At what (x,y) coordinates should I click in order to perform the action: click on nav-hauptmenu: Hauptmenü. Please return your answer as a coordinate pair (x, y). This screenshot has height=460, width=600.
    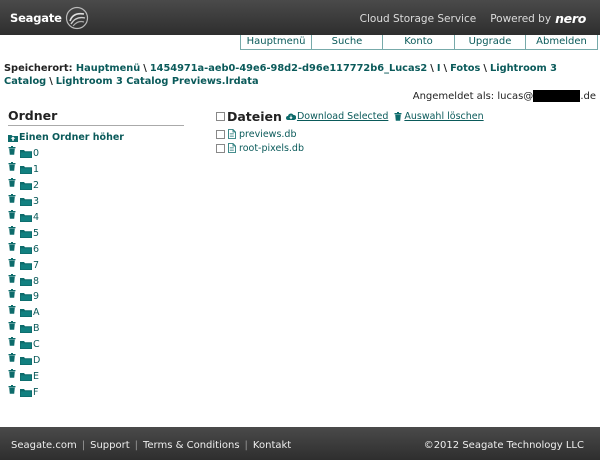
    Looking at the image, I should click on (276, 42).